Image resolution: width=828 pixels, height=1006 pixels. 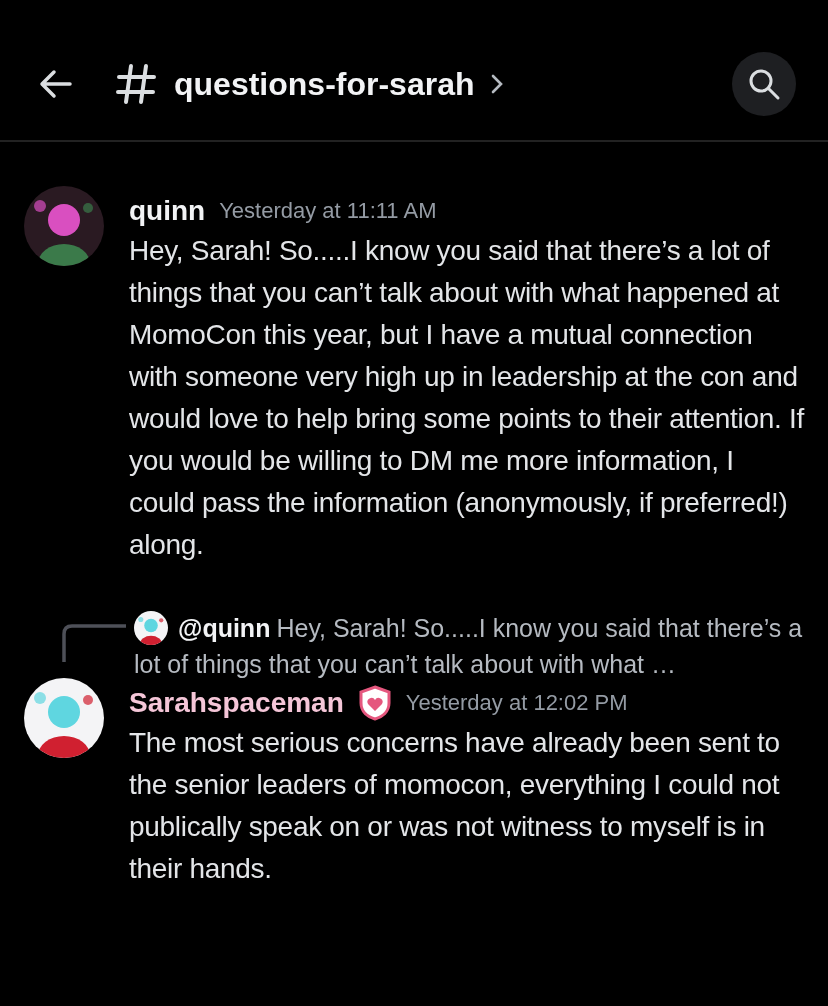 What do you see at coordinates (328, 211) in the screenshot?
I see `timestamp: Yesterday at 11:11 AM` at bounding box center [328, 211].